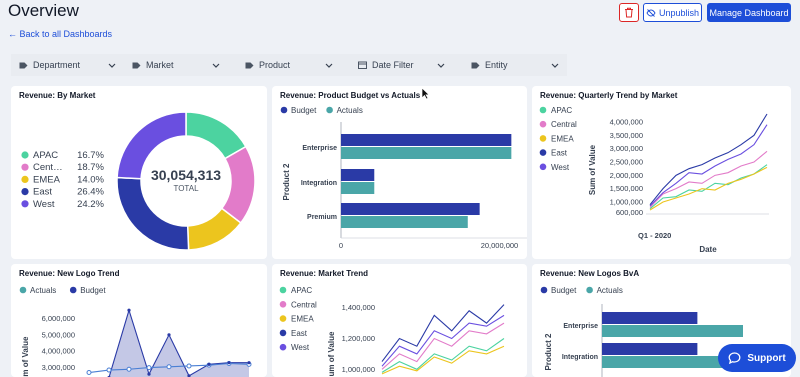 This screenshot has height=377, width=800. I want to click on chevron-down-icon, so click(216, 65).